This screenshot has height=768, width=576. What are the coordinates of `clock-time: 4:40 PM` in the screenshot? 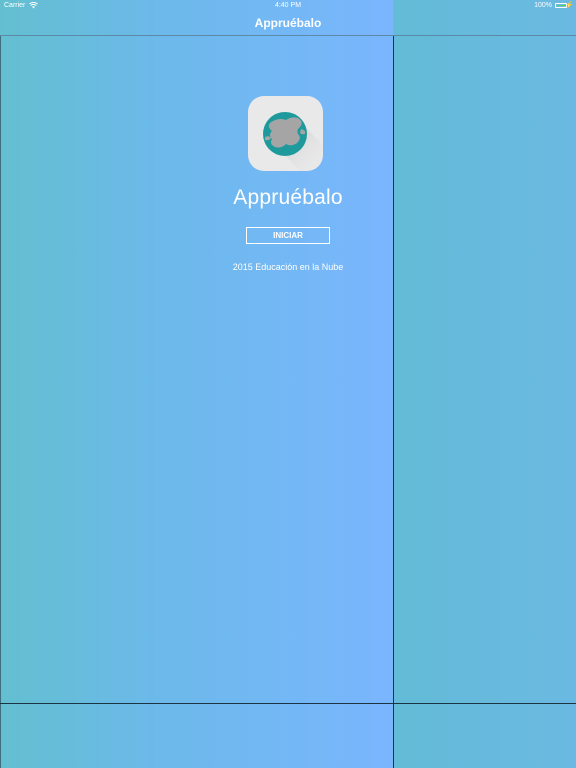 It's located at (288, 5).